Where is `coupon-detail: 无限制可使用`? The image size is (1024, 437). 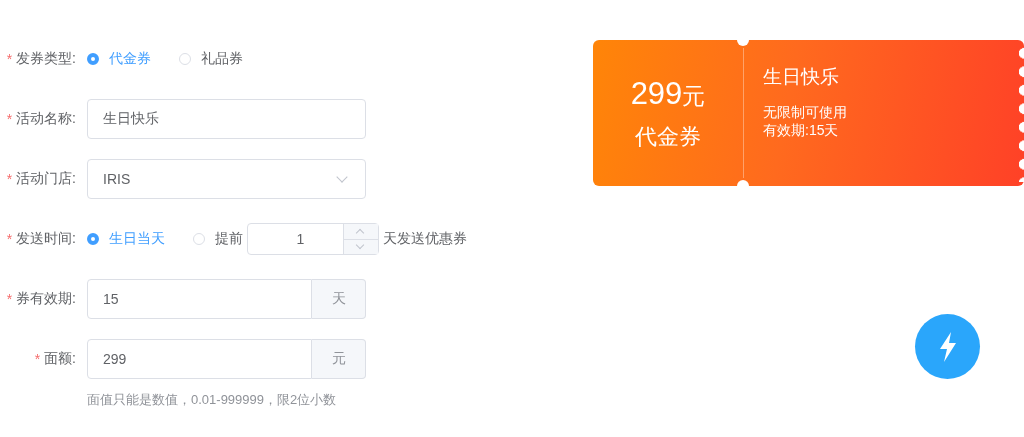
coupon-detail: 无限制可使用 is located at coordinates (805, 112).